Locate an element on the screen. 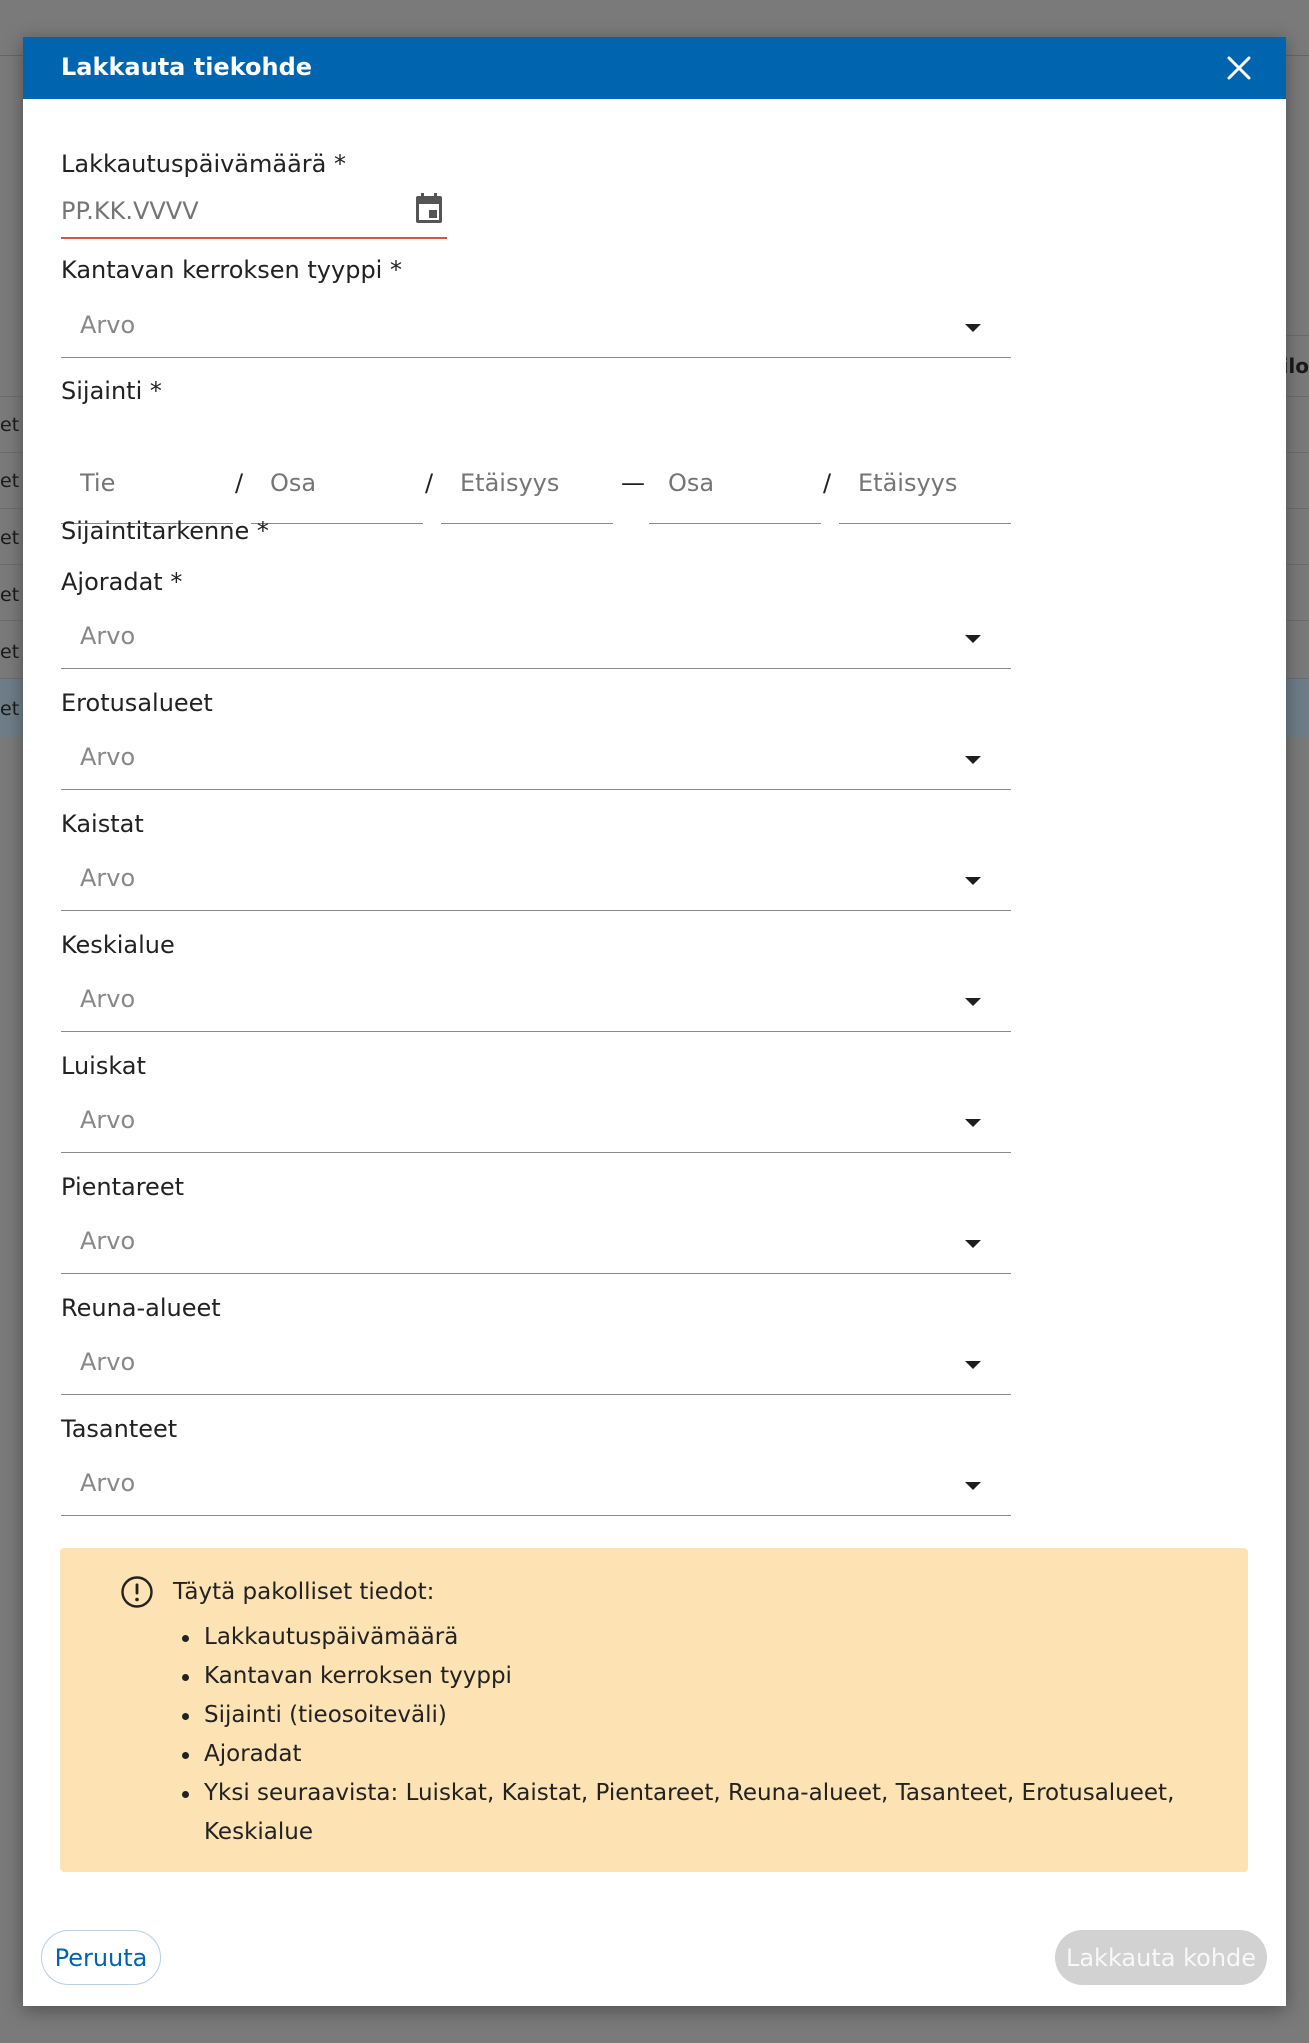  close-button is located at coordinates (1239, 68).